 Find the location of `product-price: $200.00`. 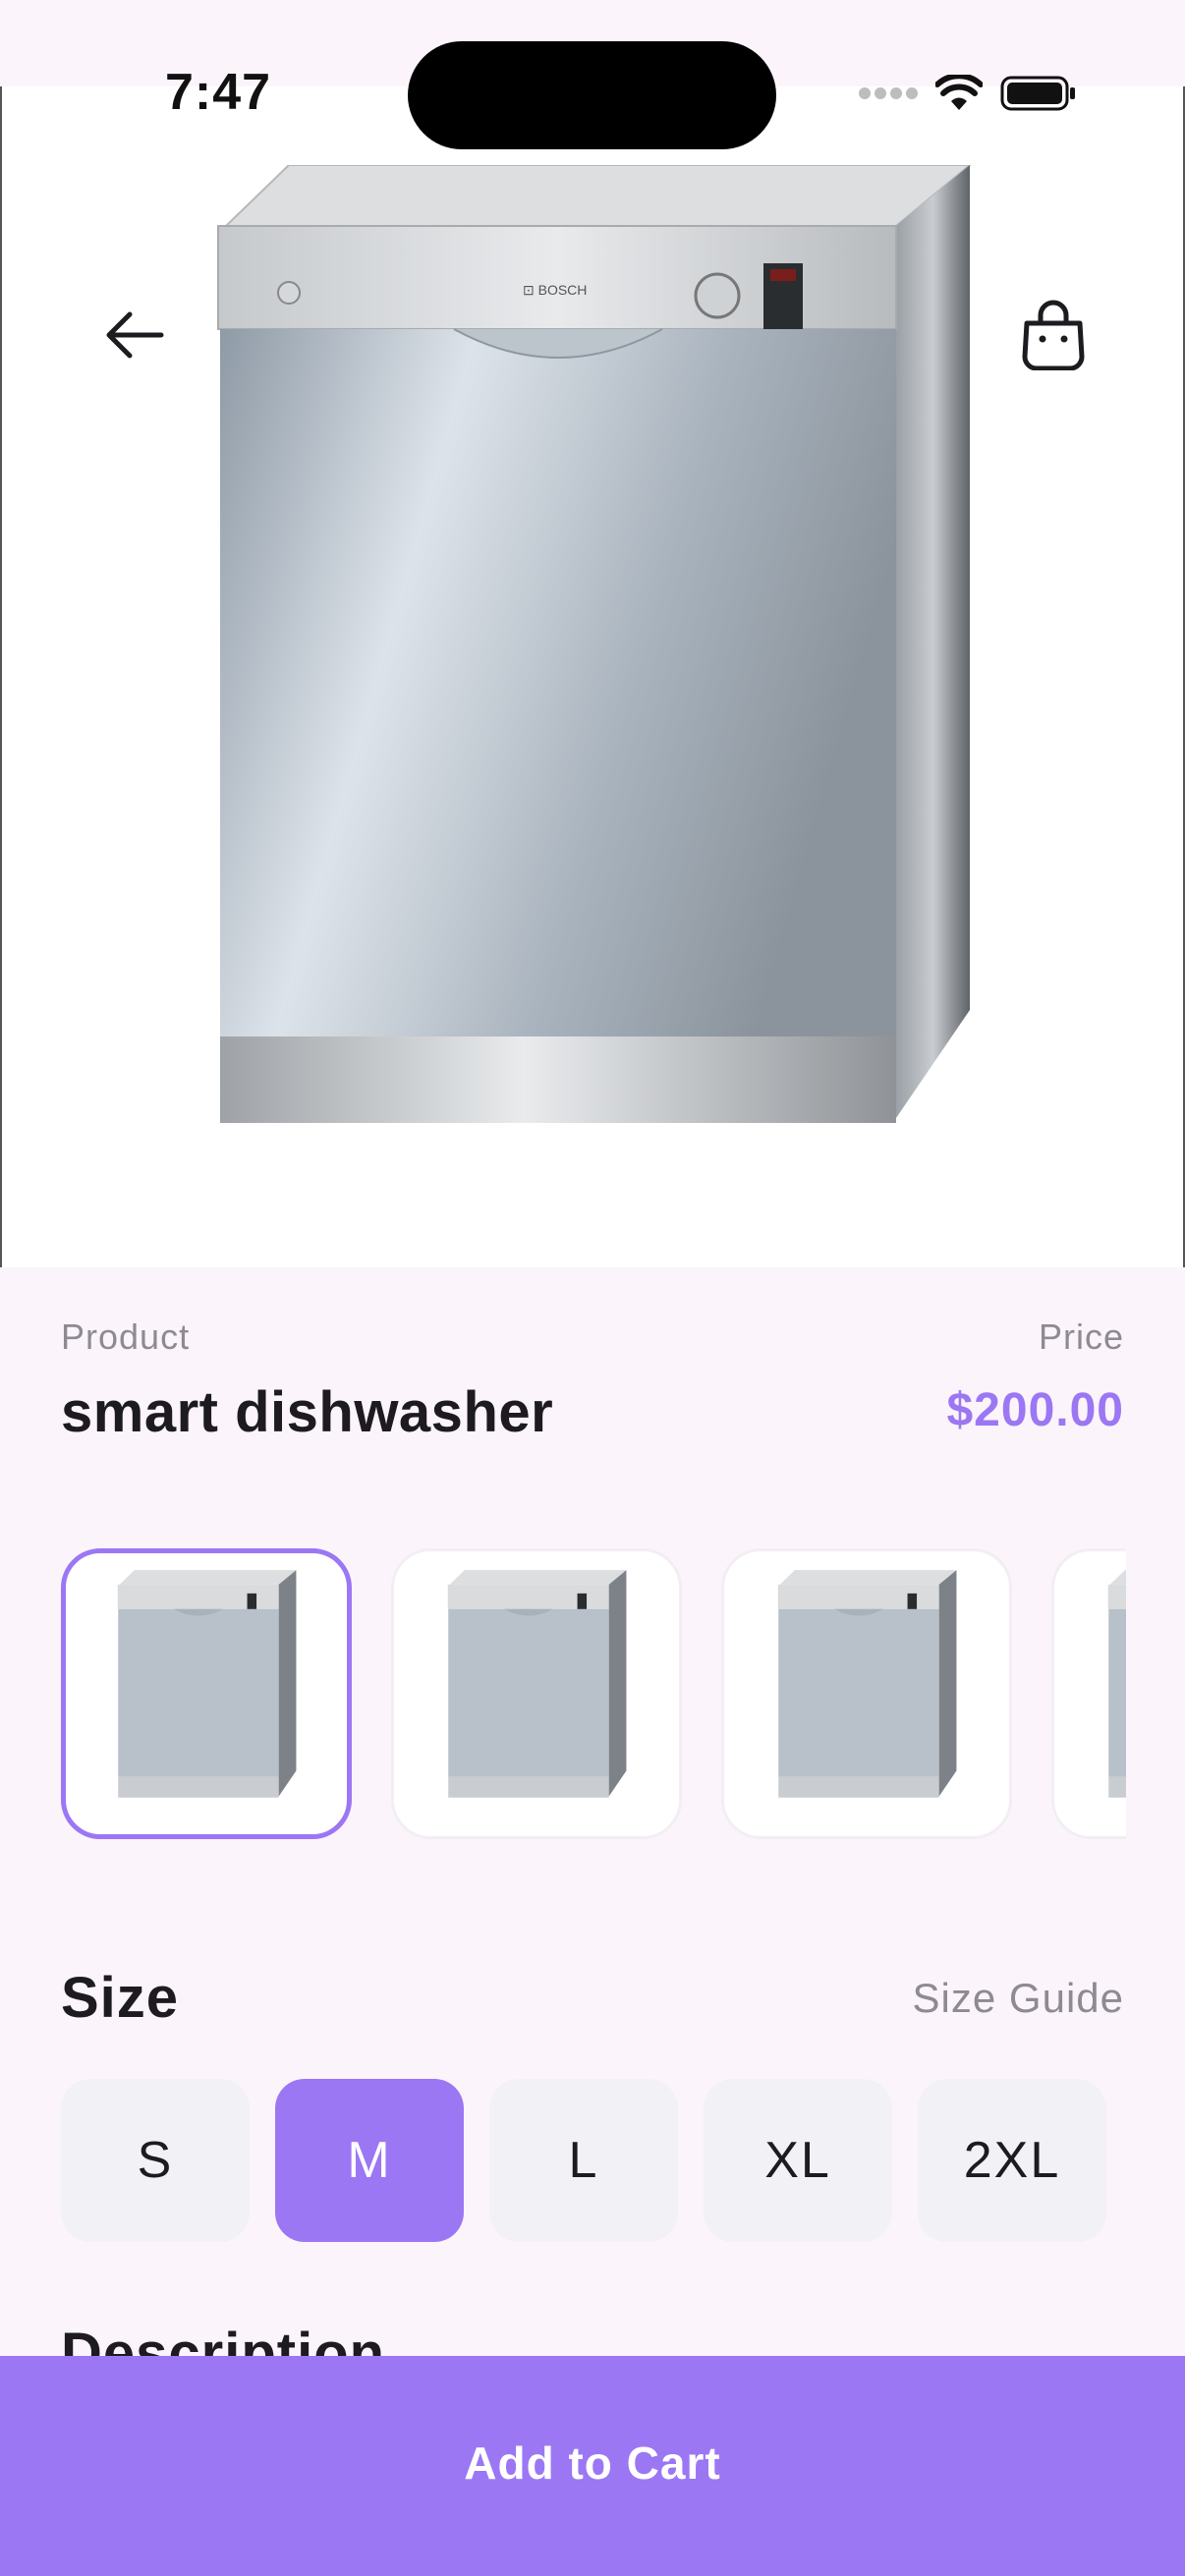

product-price: $200.00 is located at coordinates (1035, 1410).